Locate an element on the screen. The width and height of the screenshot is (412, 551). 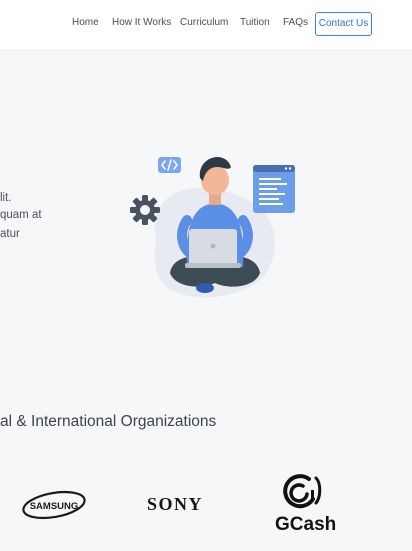
samsung-logo: SAMSUNG is located at coordinates (54, 505).